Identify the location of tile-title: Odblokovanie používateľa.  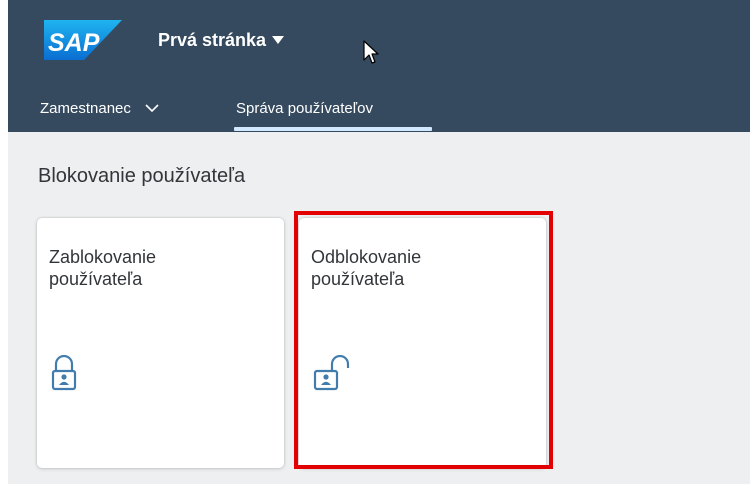
(411, 268).